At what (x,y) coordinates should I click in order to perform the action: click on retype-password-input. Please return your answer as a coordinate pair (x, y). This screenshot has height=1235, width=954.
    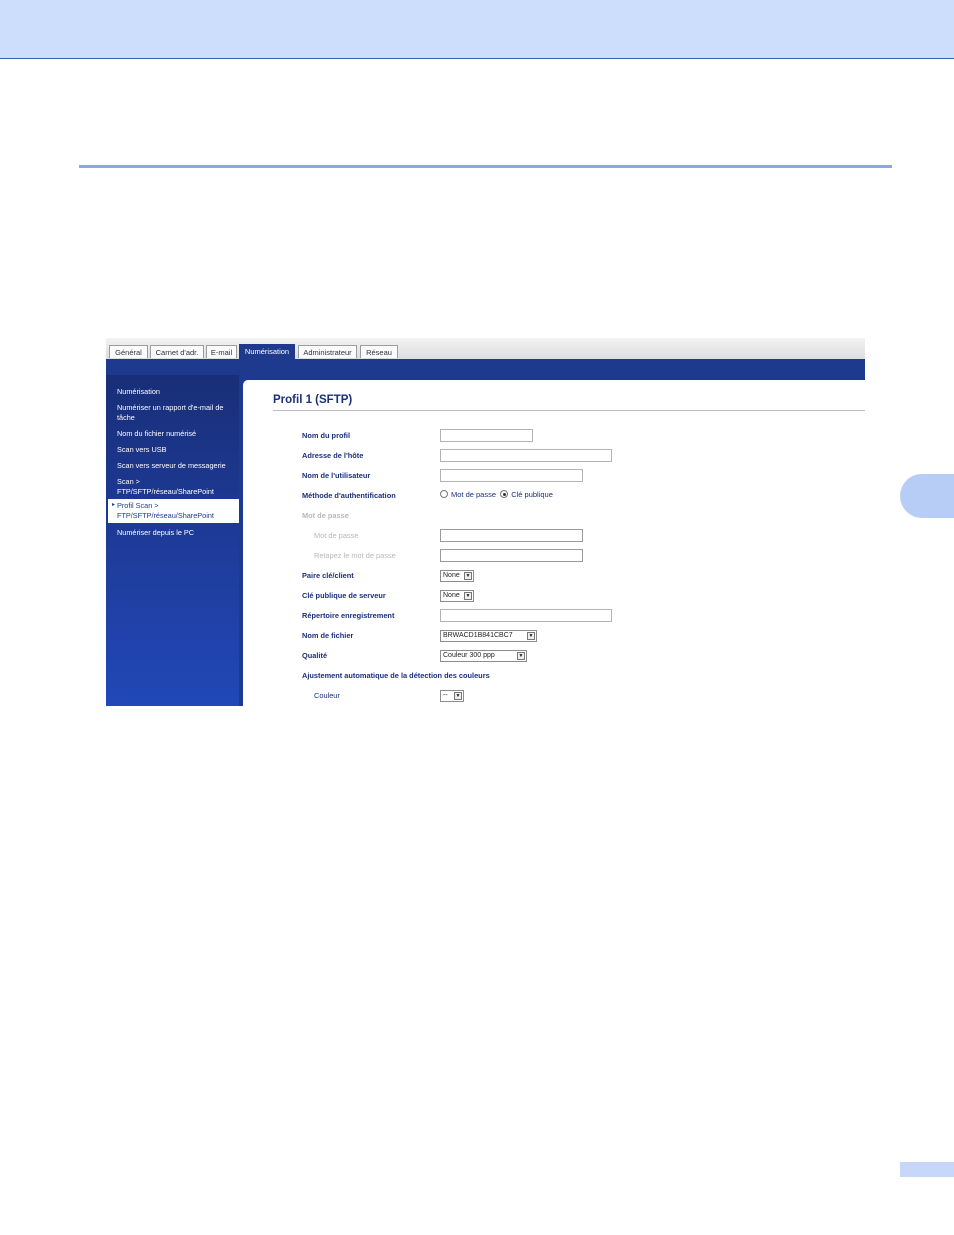
    Looking at the image, I should click on (511, 555).